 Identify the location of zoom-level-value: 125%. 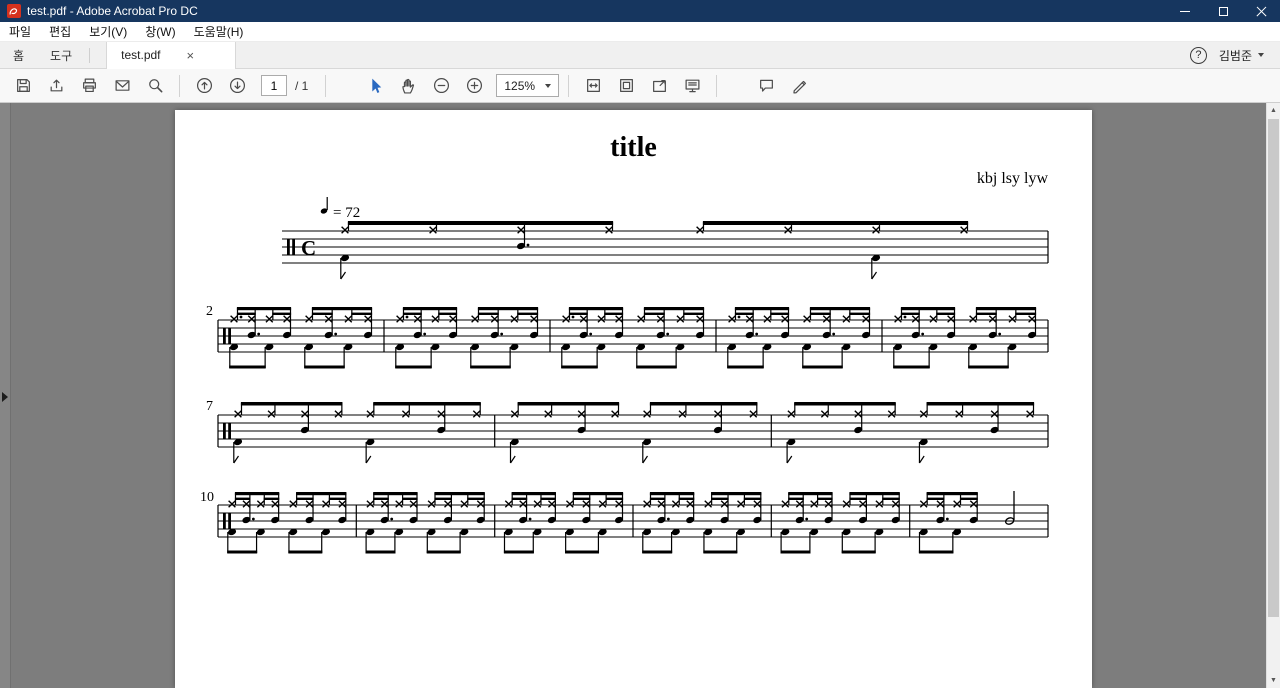
(520, 85).